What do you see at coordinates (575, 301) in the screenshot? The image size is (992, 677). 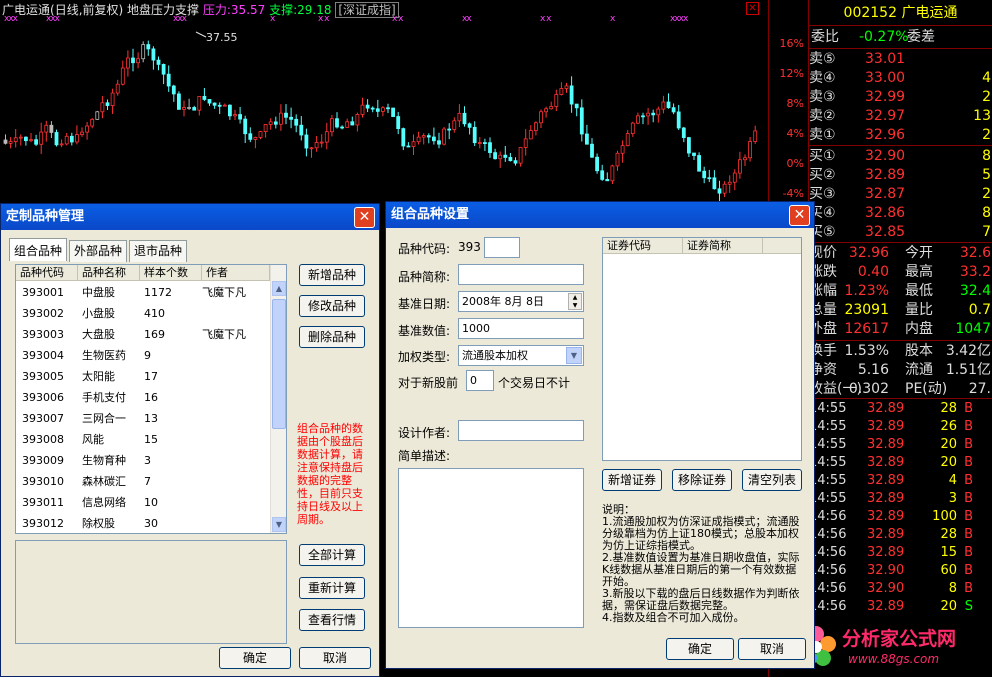 I see `date-spinner-icon: ▲ ▼` at bounding box center [575, 301].